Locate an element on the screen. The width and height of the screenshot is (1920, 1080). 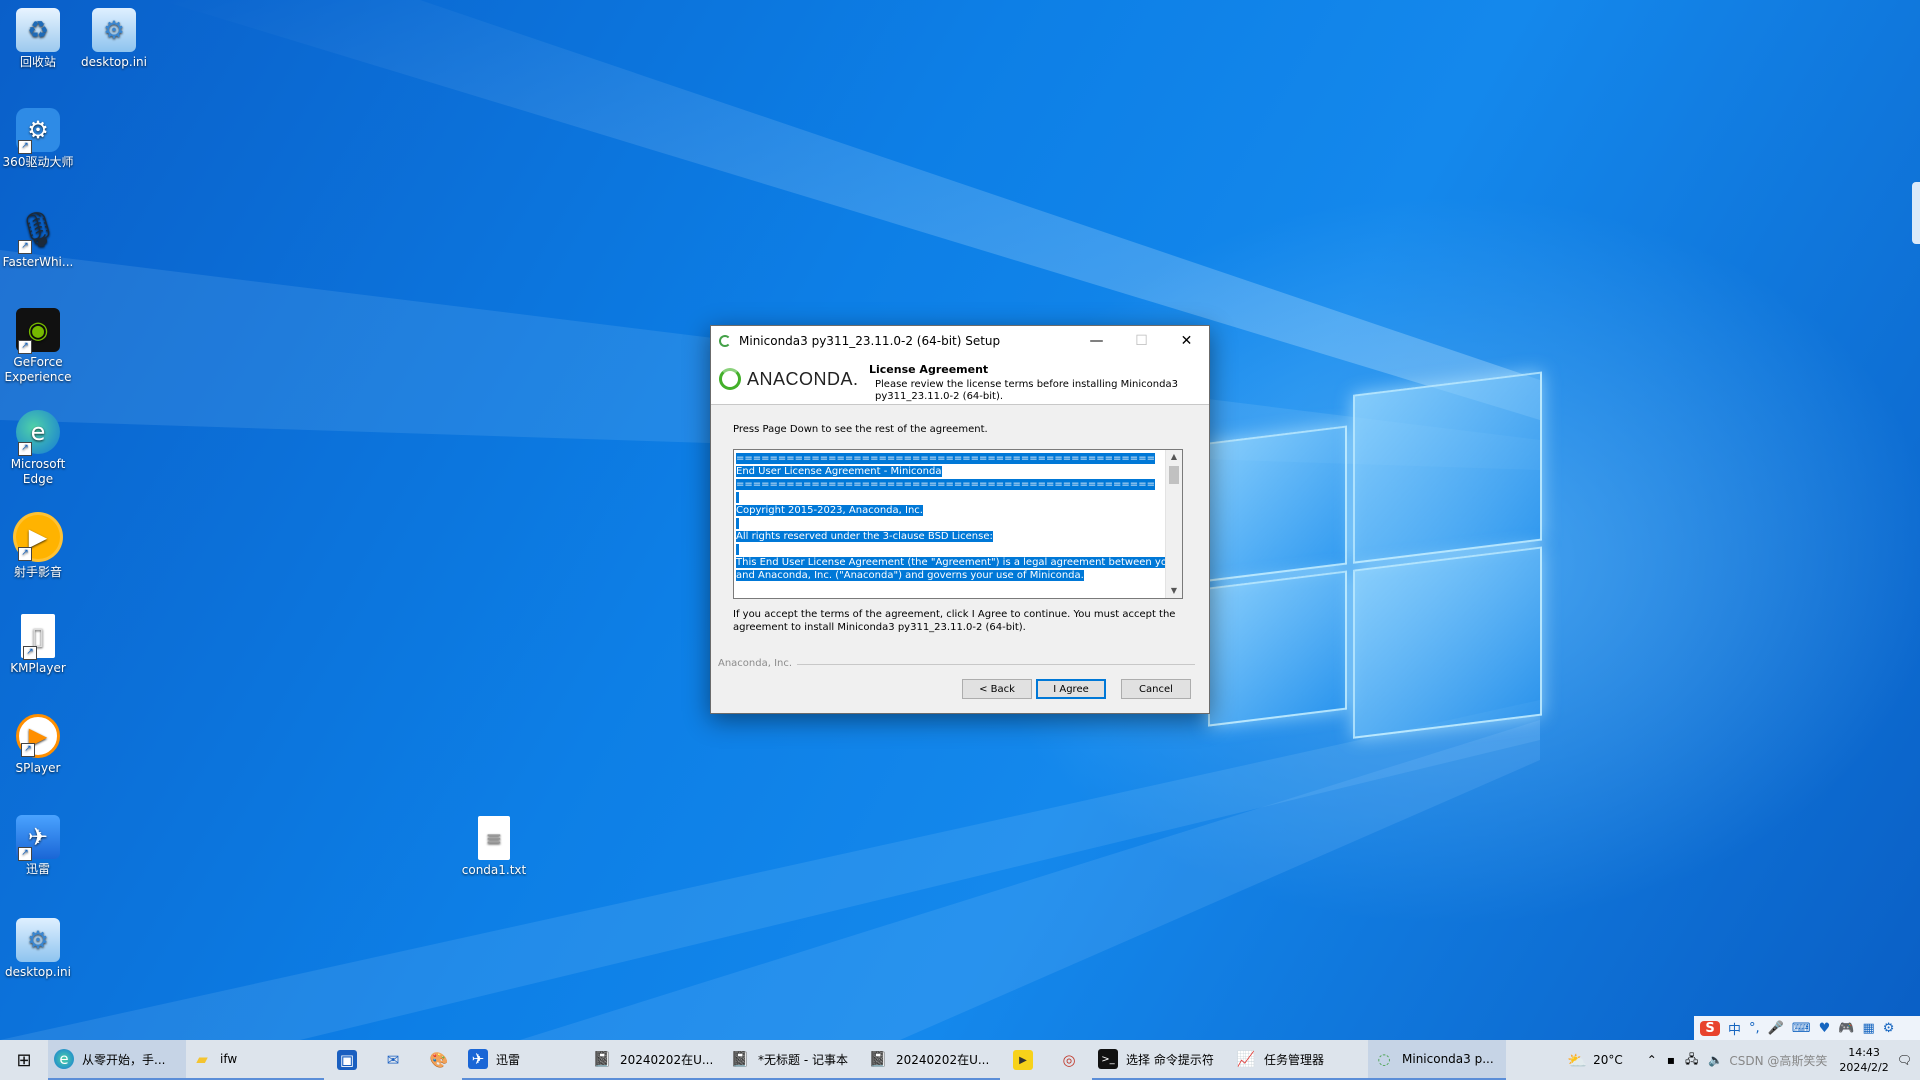
desktop-icon-360-driver: ⚙ ↗ 360驱动大师 is located at coordinates (40, 139).